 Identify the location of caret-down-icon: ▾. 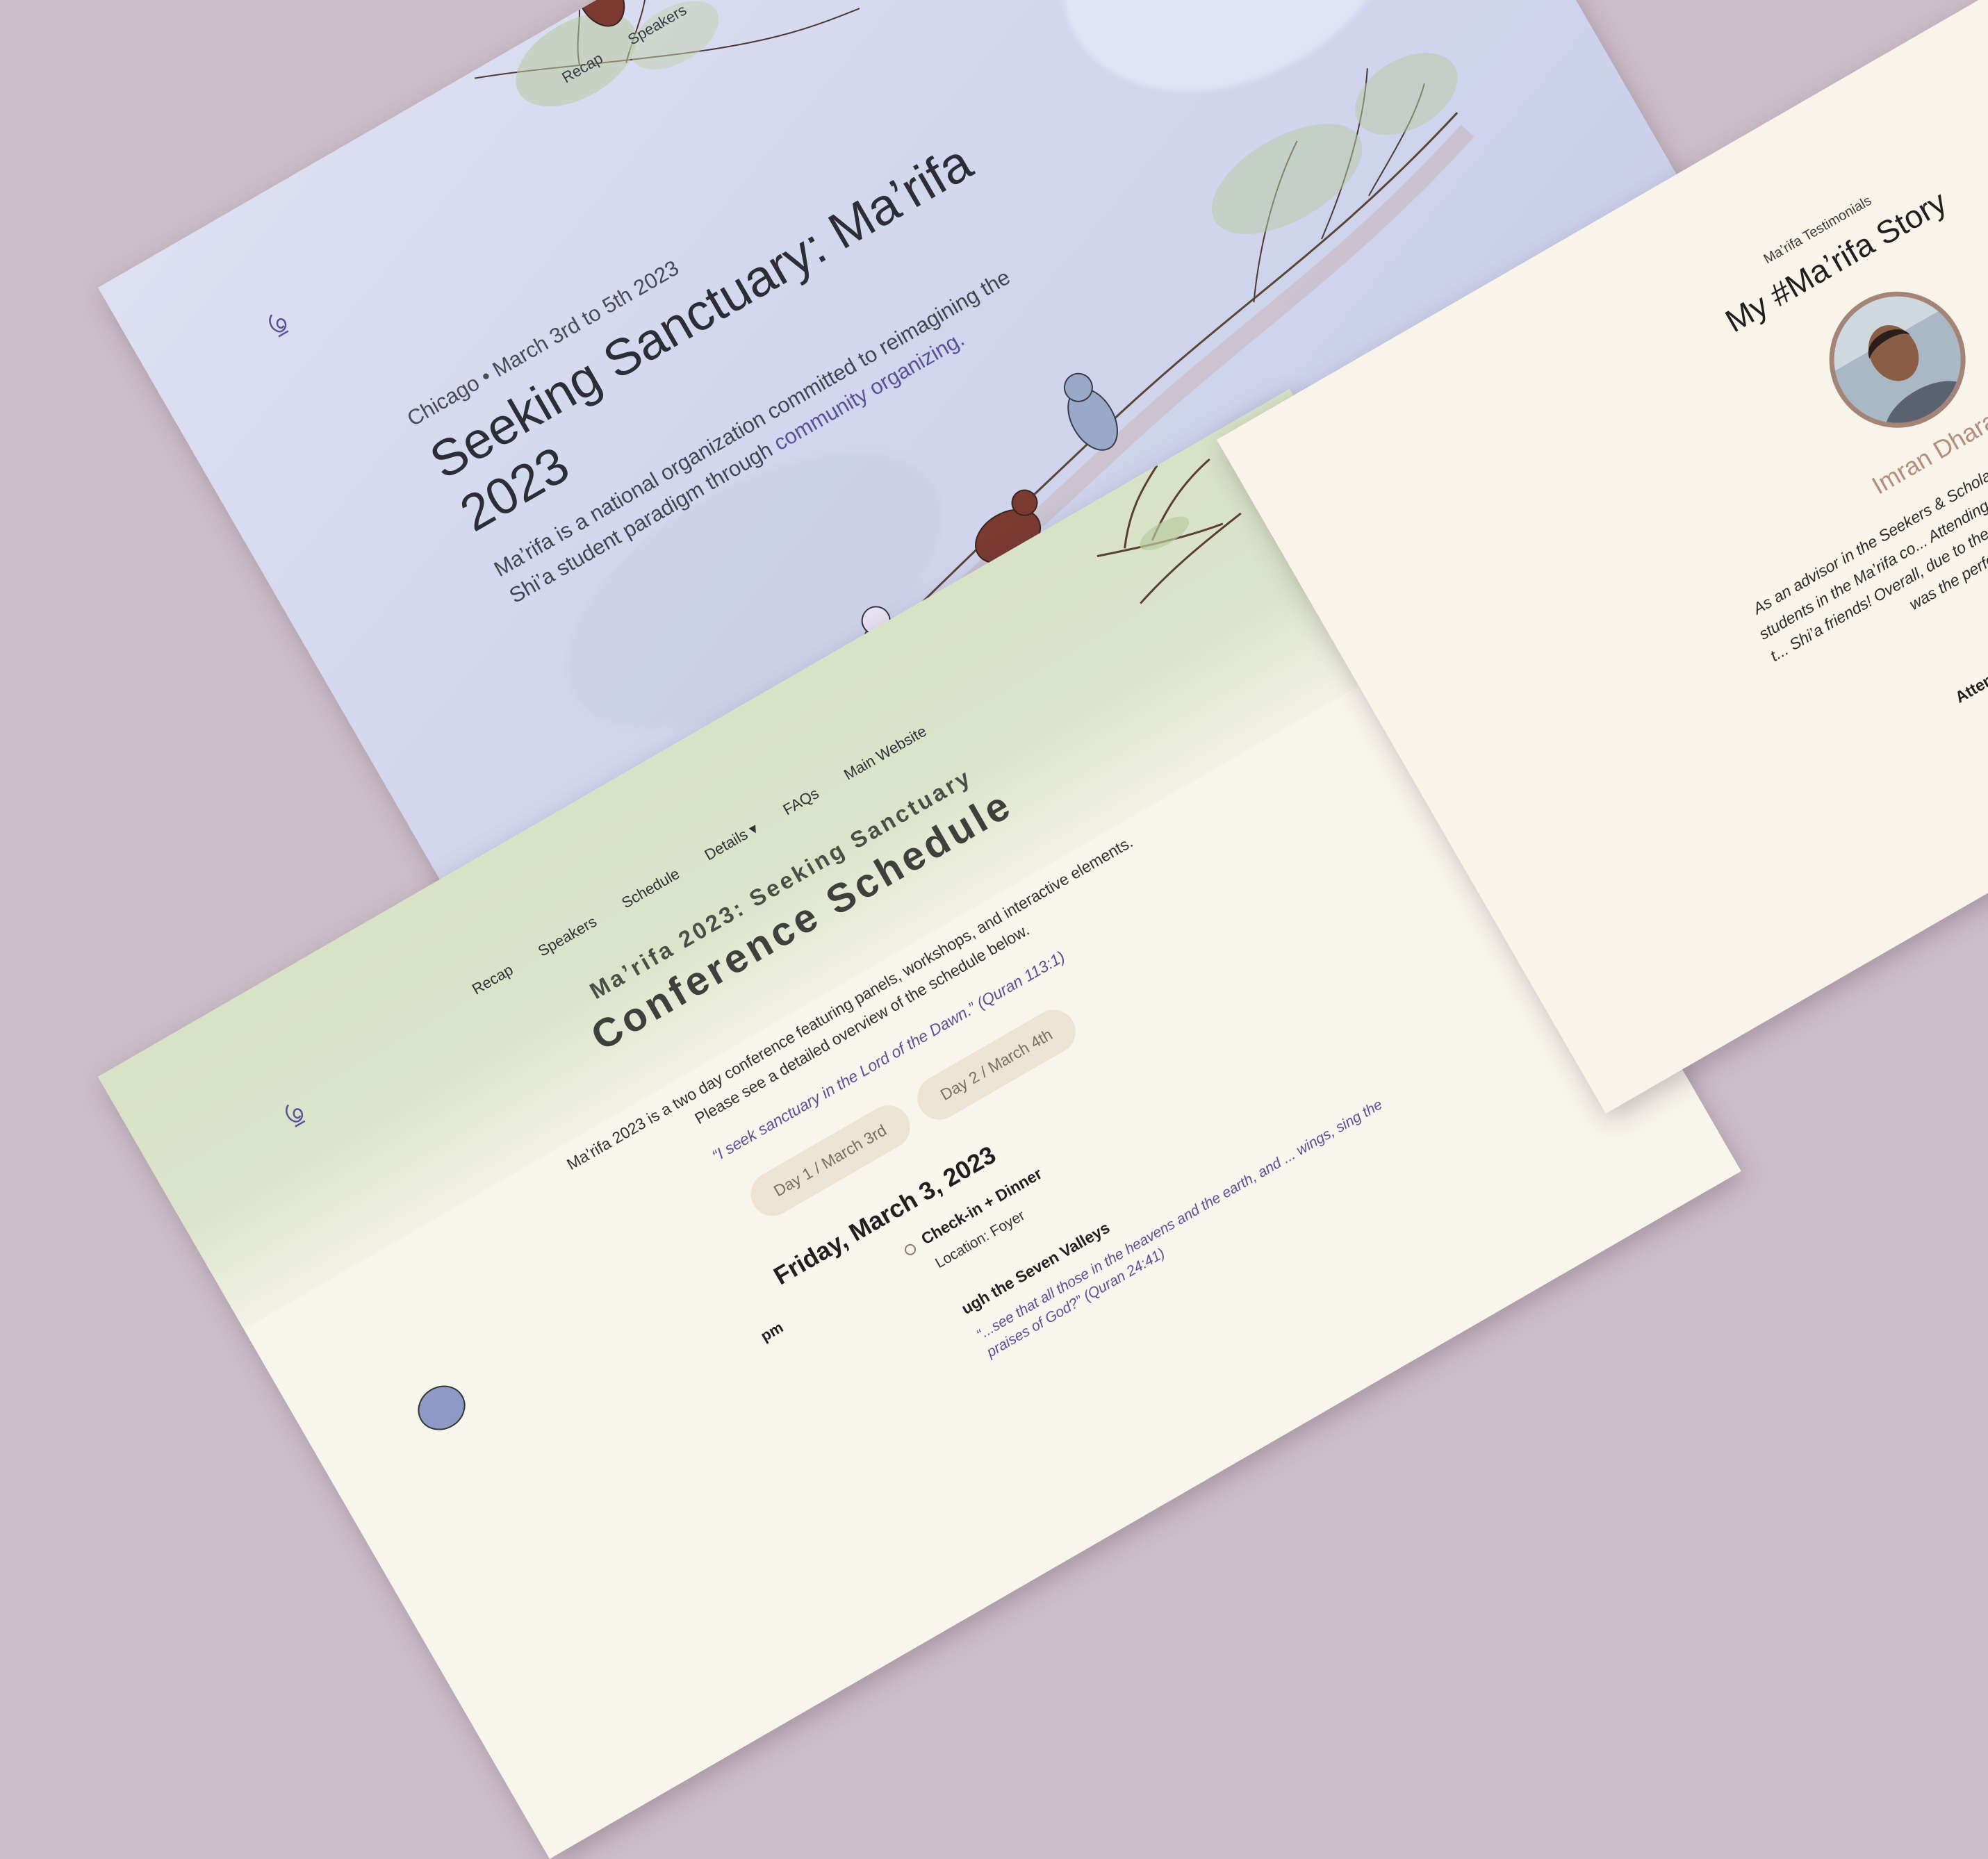
(754, 828).